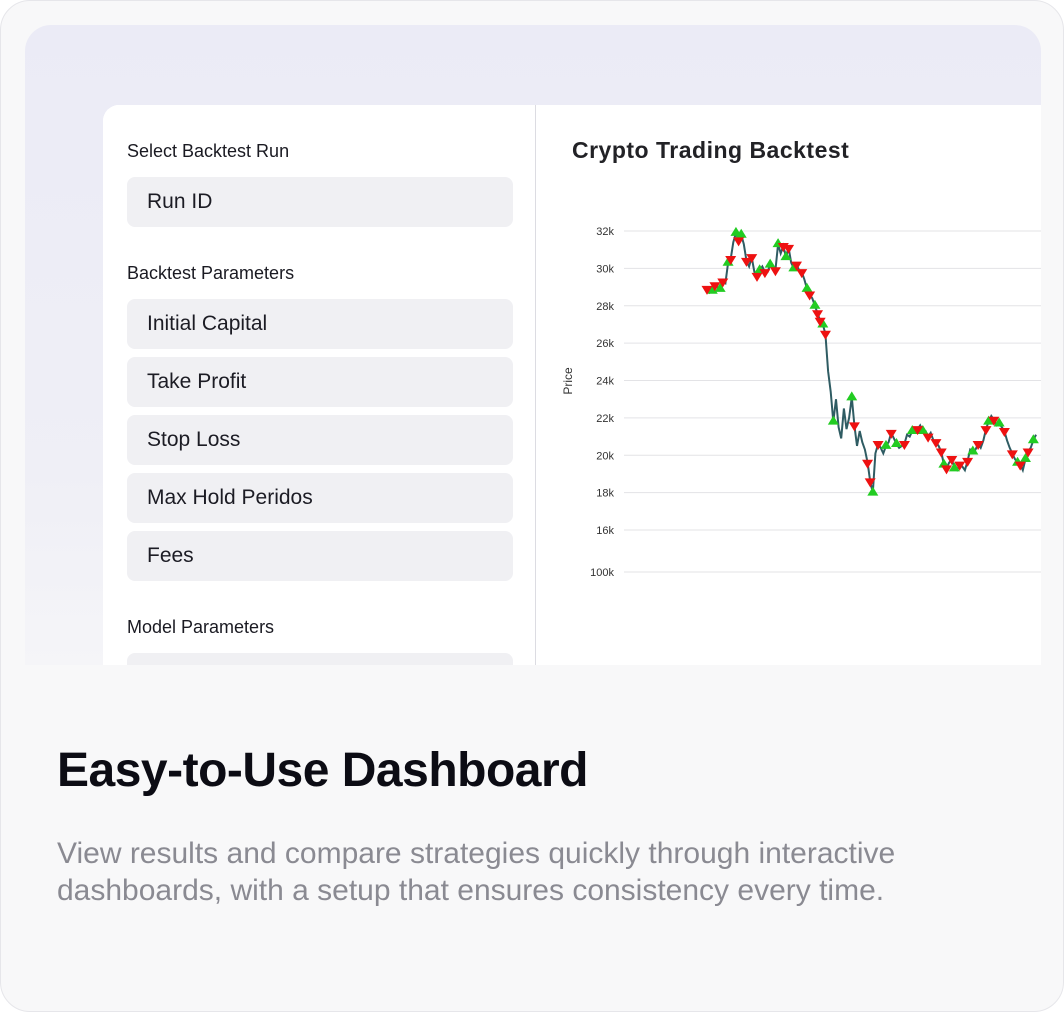 Image resolution: width=1064 pixels, height=1012 pixels. I want to click on stop-loss-field: Stop Loss, so click(320, 440).